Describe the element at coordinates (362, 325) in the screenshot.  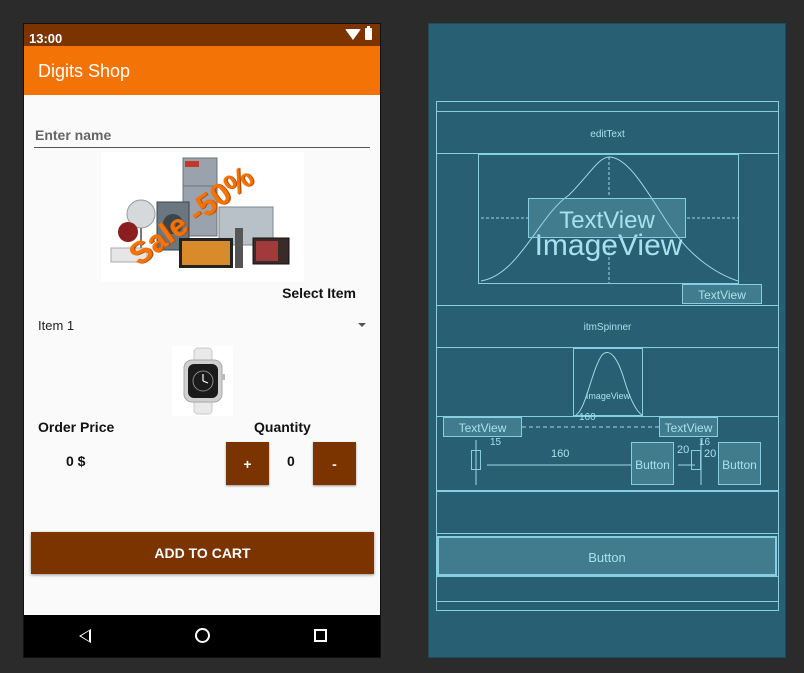
I see `dropdown-arrow-icon` at that location.